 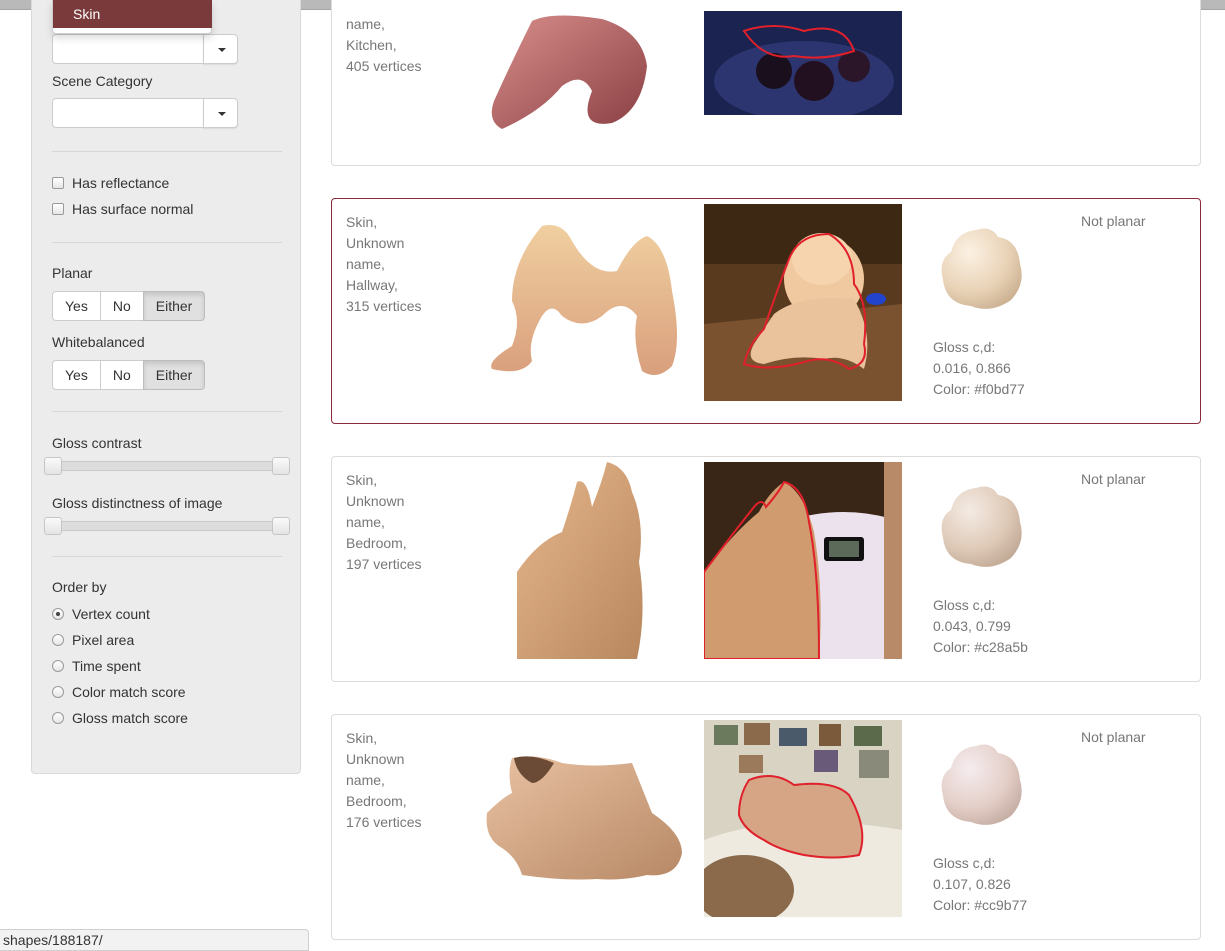 I want to click on radio-label: Time spent, so click(x=106, y=666).